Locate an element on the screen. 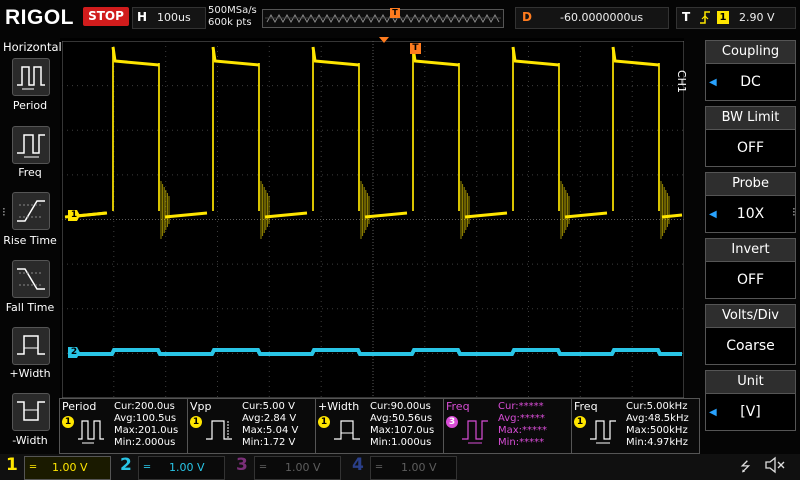  period-icon is located at coordinates (31, 78).